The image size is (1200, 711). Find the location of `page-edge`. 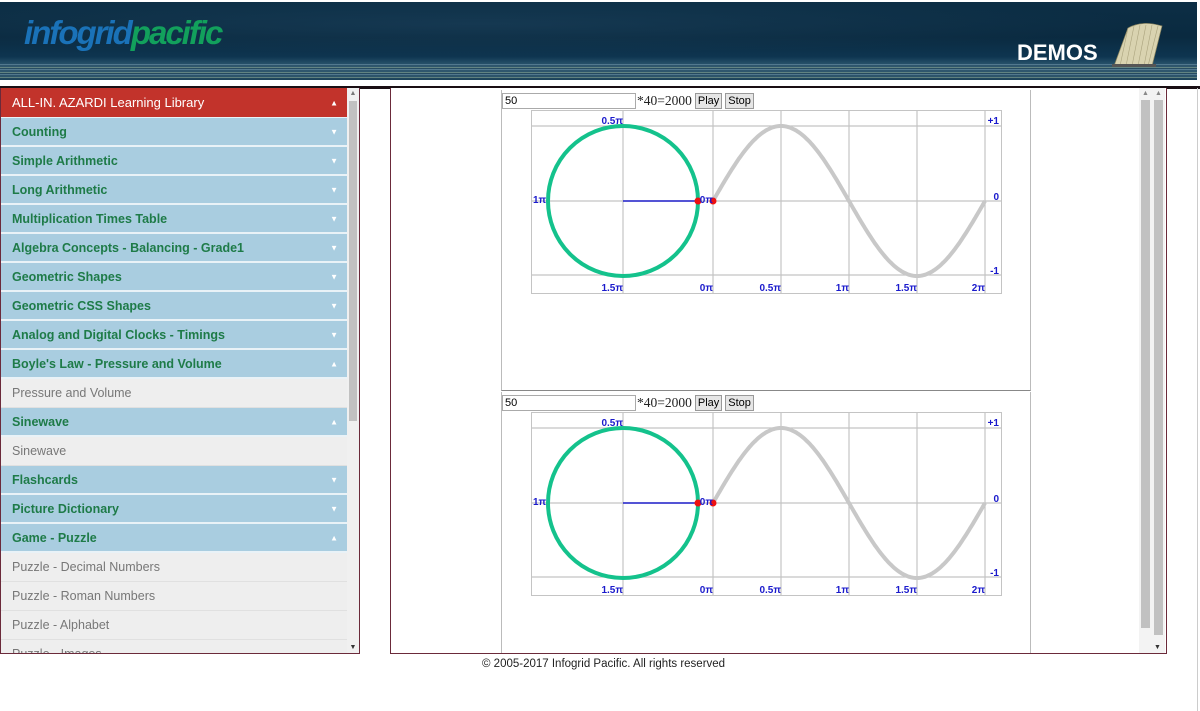

page-edge is located at coordinates (1197, 399).